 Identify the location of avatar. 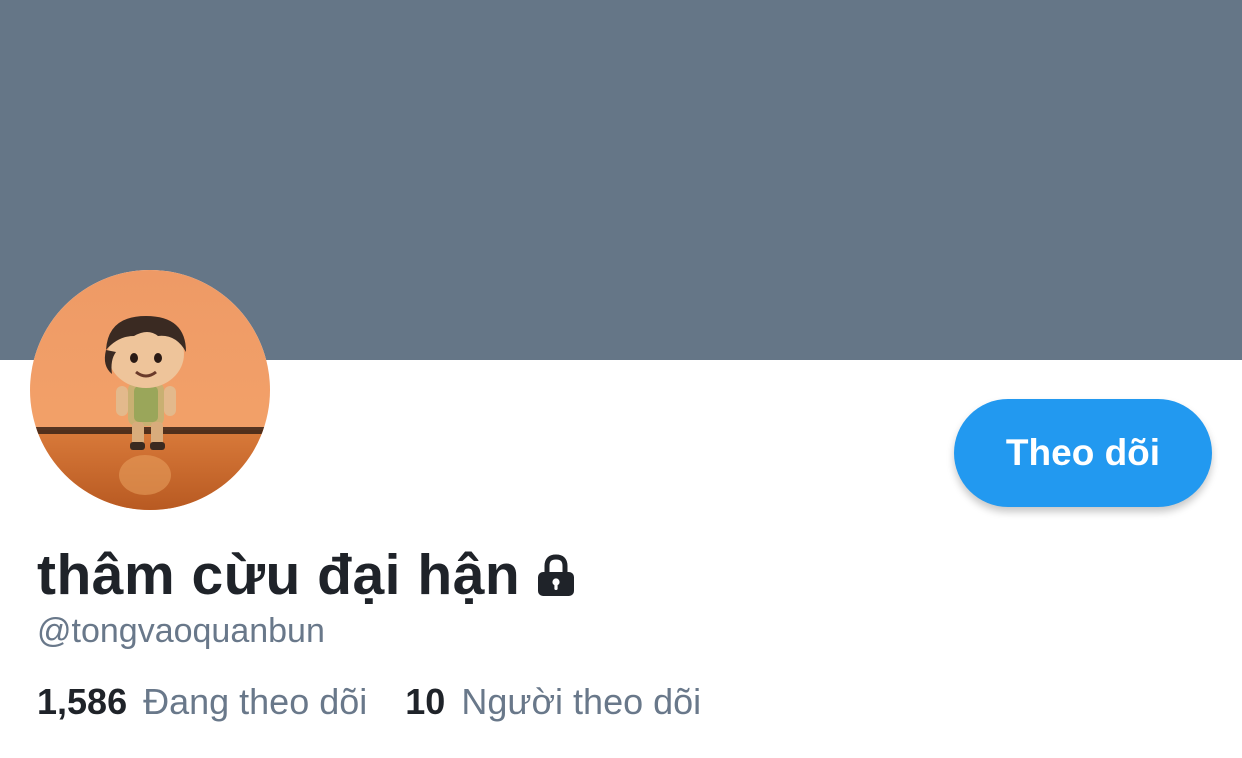
(150, 390).